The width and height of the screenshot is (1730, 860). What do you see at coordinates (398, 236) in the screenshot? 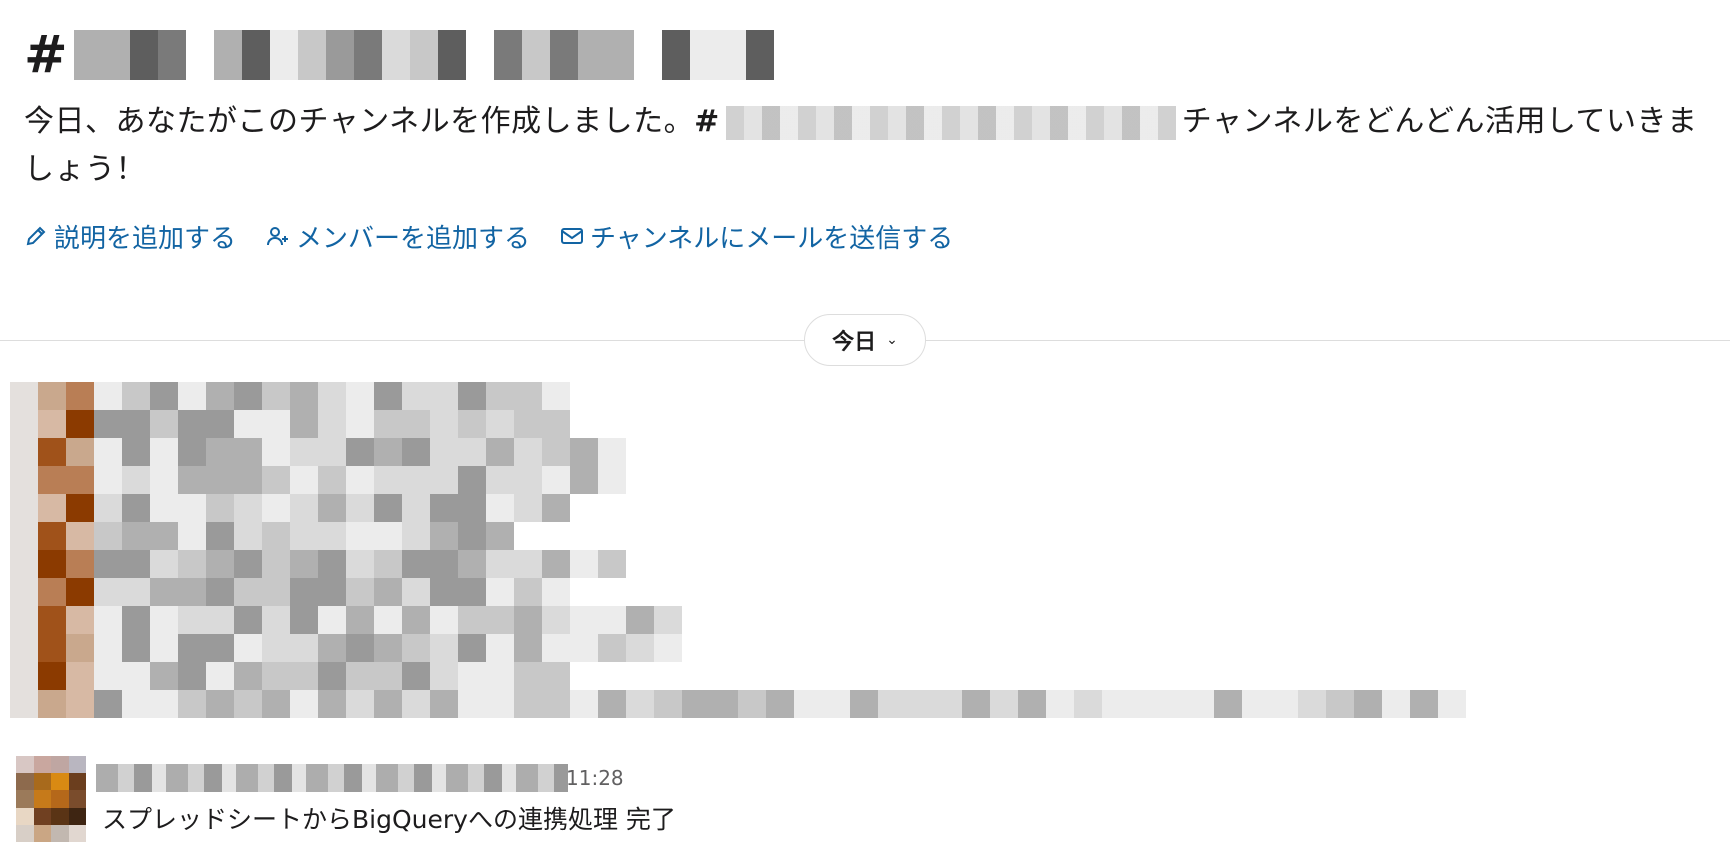
I see `add-members-button: メンバーを追加する` at bounding box center [398, 236].